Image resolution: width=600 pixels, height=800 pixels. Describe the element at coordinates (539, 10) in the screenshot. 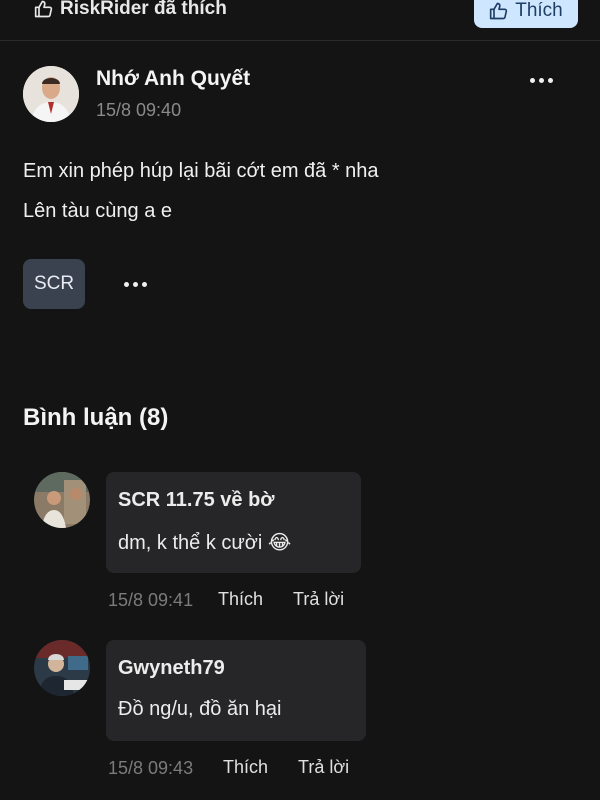

I see `like-button-label: Thích` at that location.